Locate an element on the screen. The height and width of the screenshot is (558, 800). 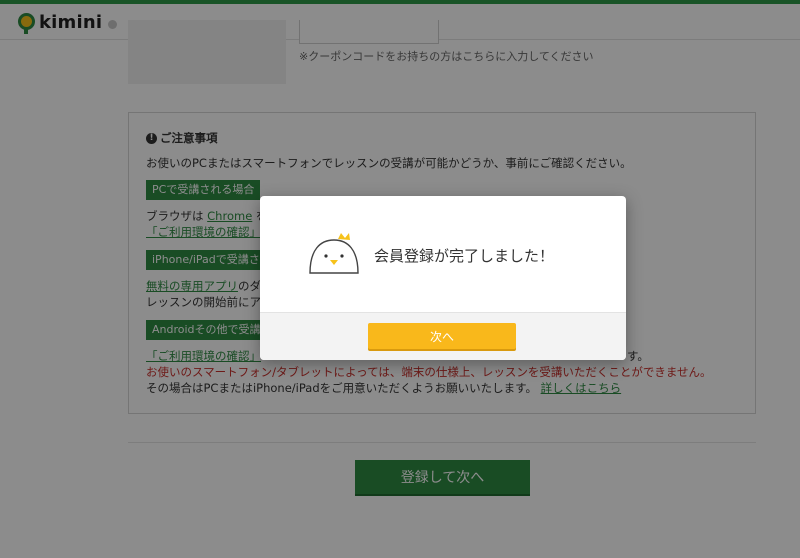
modal-body: 会員登録が完了しました！ is located at coordinates (443, 254).